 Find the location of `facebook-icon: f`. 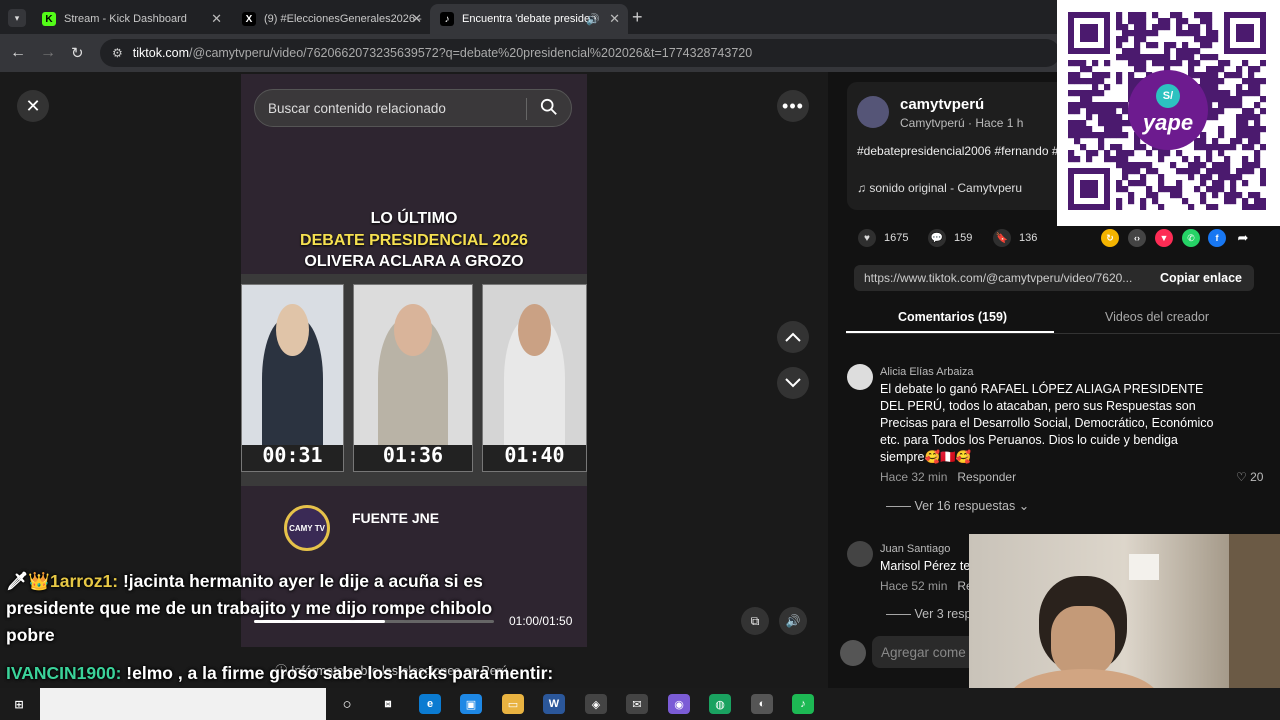

facebook-icon: f is located at coordinates (1217, 238).